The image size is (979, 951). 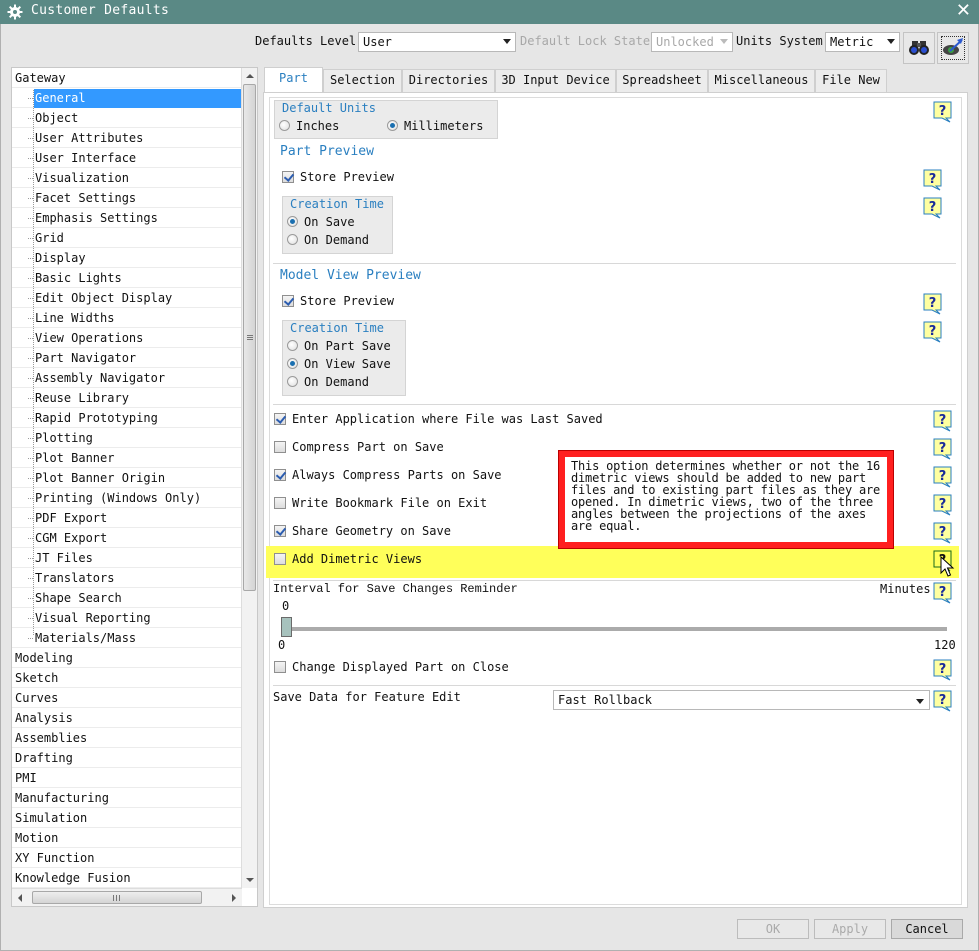 What do you see at coordinates (127, 378) in the screenshot?
I see `tree-item-assembly-navigator: Assembly Navigator` at bounding box center [127, 378].